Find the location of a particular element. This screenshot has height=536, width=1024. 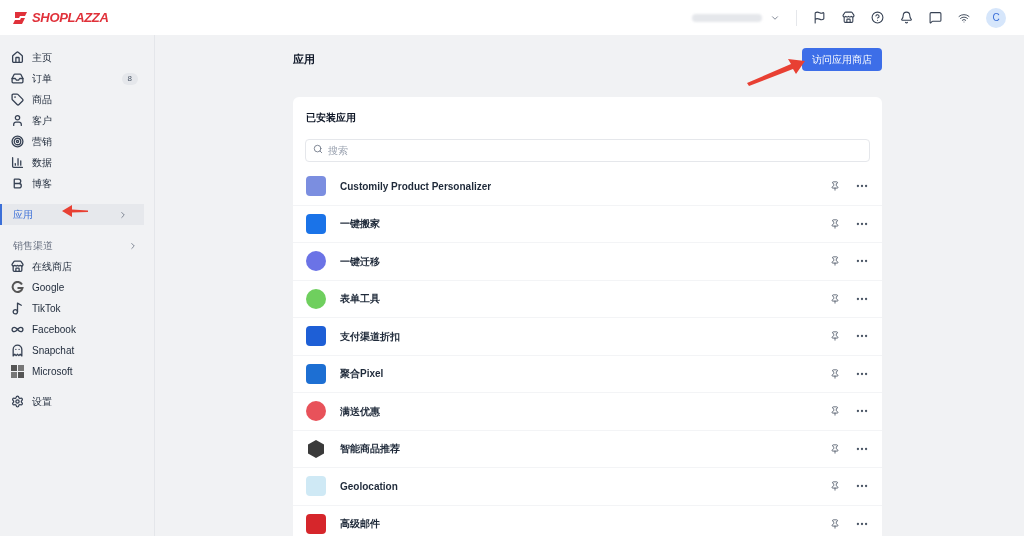

wifi-icon is located at coordinates (964, 17).